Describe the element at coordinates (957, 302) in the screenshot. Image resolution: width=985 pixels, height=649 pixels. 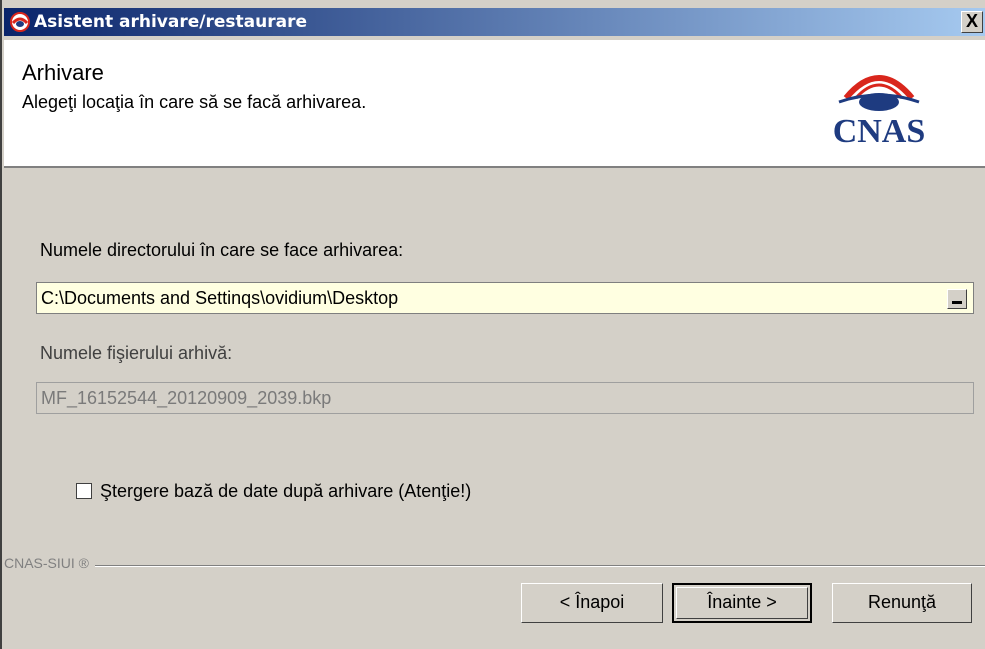
I see `browse-icon` at that location.